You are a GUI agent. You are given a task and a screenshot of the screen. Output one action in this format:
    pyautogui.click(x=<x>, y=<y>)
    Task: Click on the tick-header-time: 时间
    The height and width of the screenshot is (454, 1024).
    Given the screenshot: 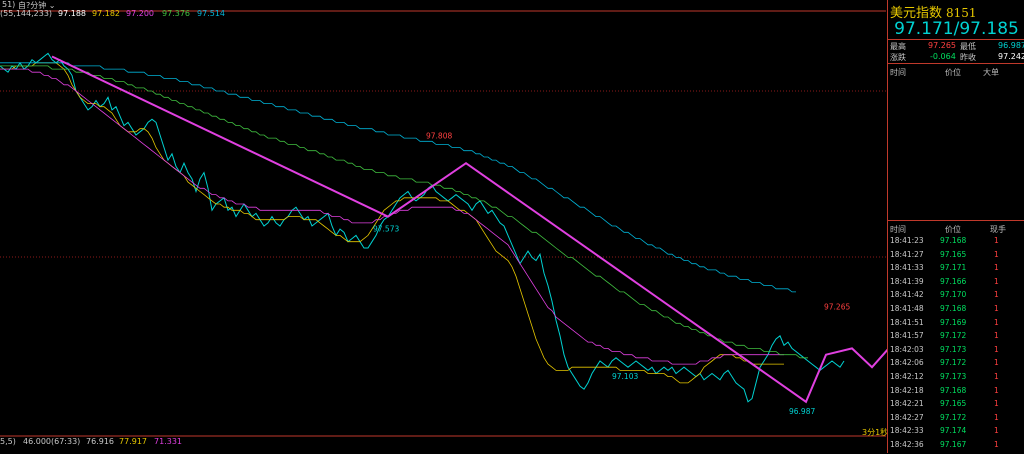 What is the action you would take?
    pyautogui.click(x=898, y=229)
    